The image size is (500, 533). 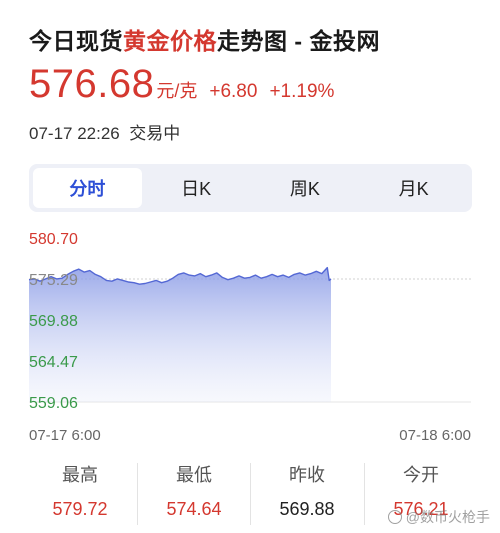 I want to click on stat-low-value: 574.64, so click(x=194, y=509).